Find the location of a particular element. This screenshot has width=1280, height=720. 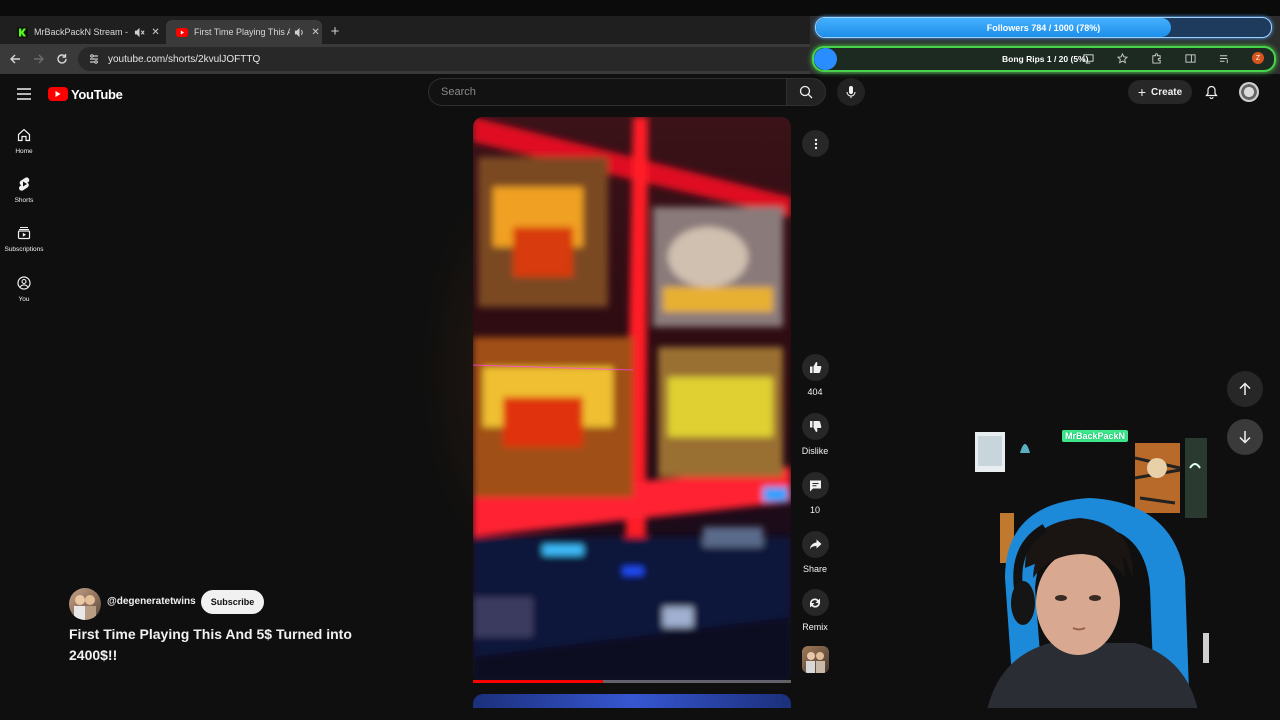

cast-icon is located at coordinates (1088, 58).